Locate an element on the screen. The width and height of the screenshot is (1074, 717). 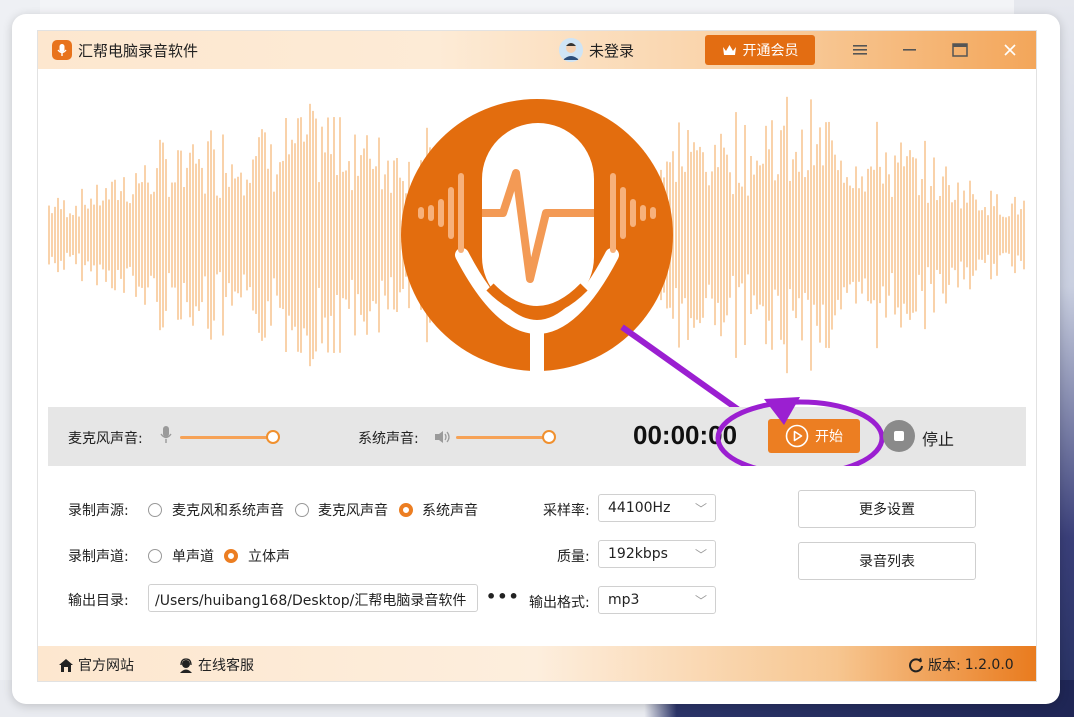
quality-value: 192kbps is located at coordinates (638, 554).